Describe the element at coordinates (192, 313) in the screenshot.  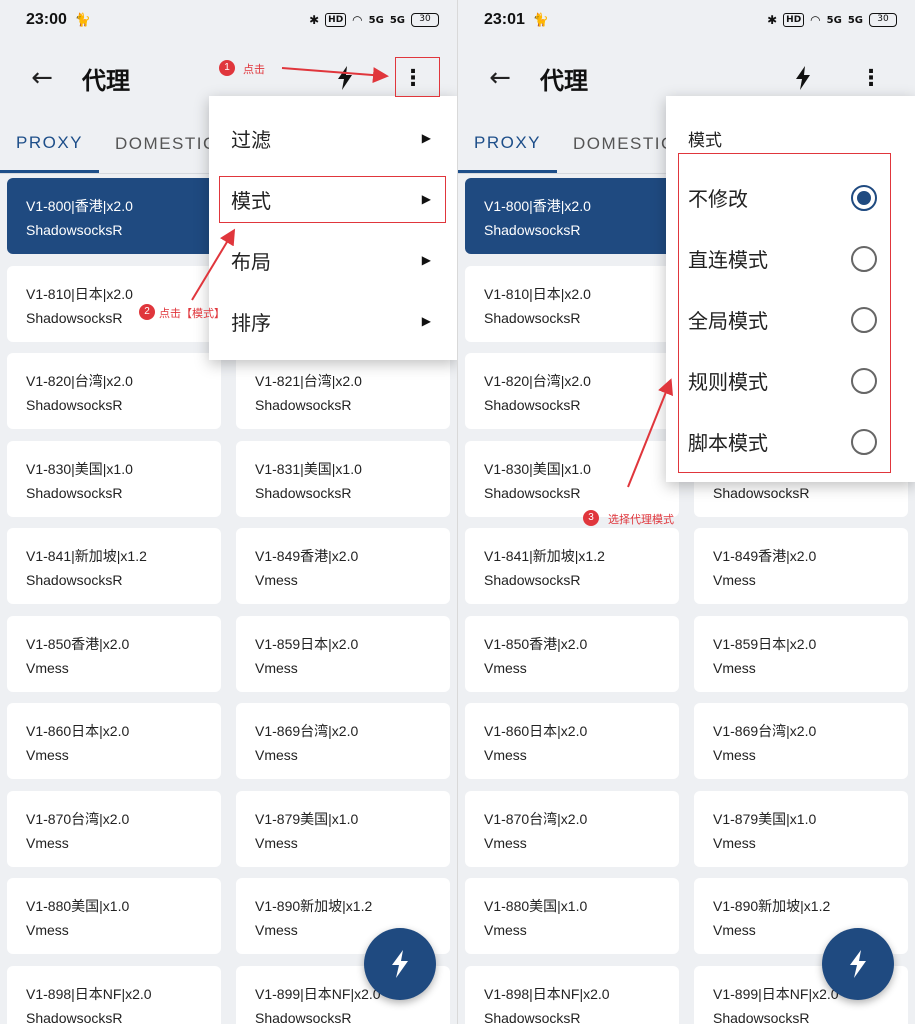
I see `step-label-2: 点击【模式】` at that location.